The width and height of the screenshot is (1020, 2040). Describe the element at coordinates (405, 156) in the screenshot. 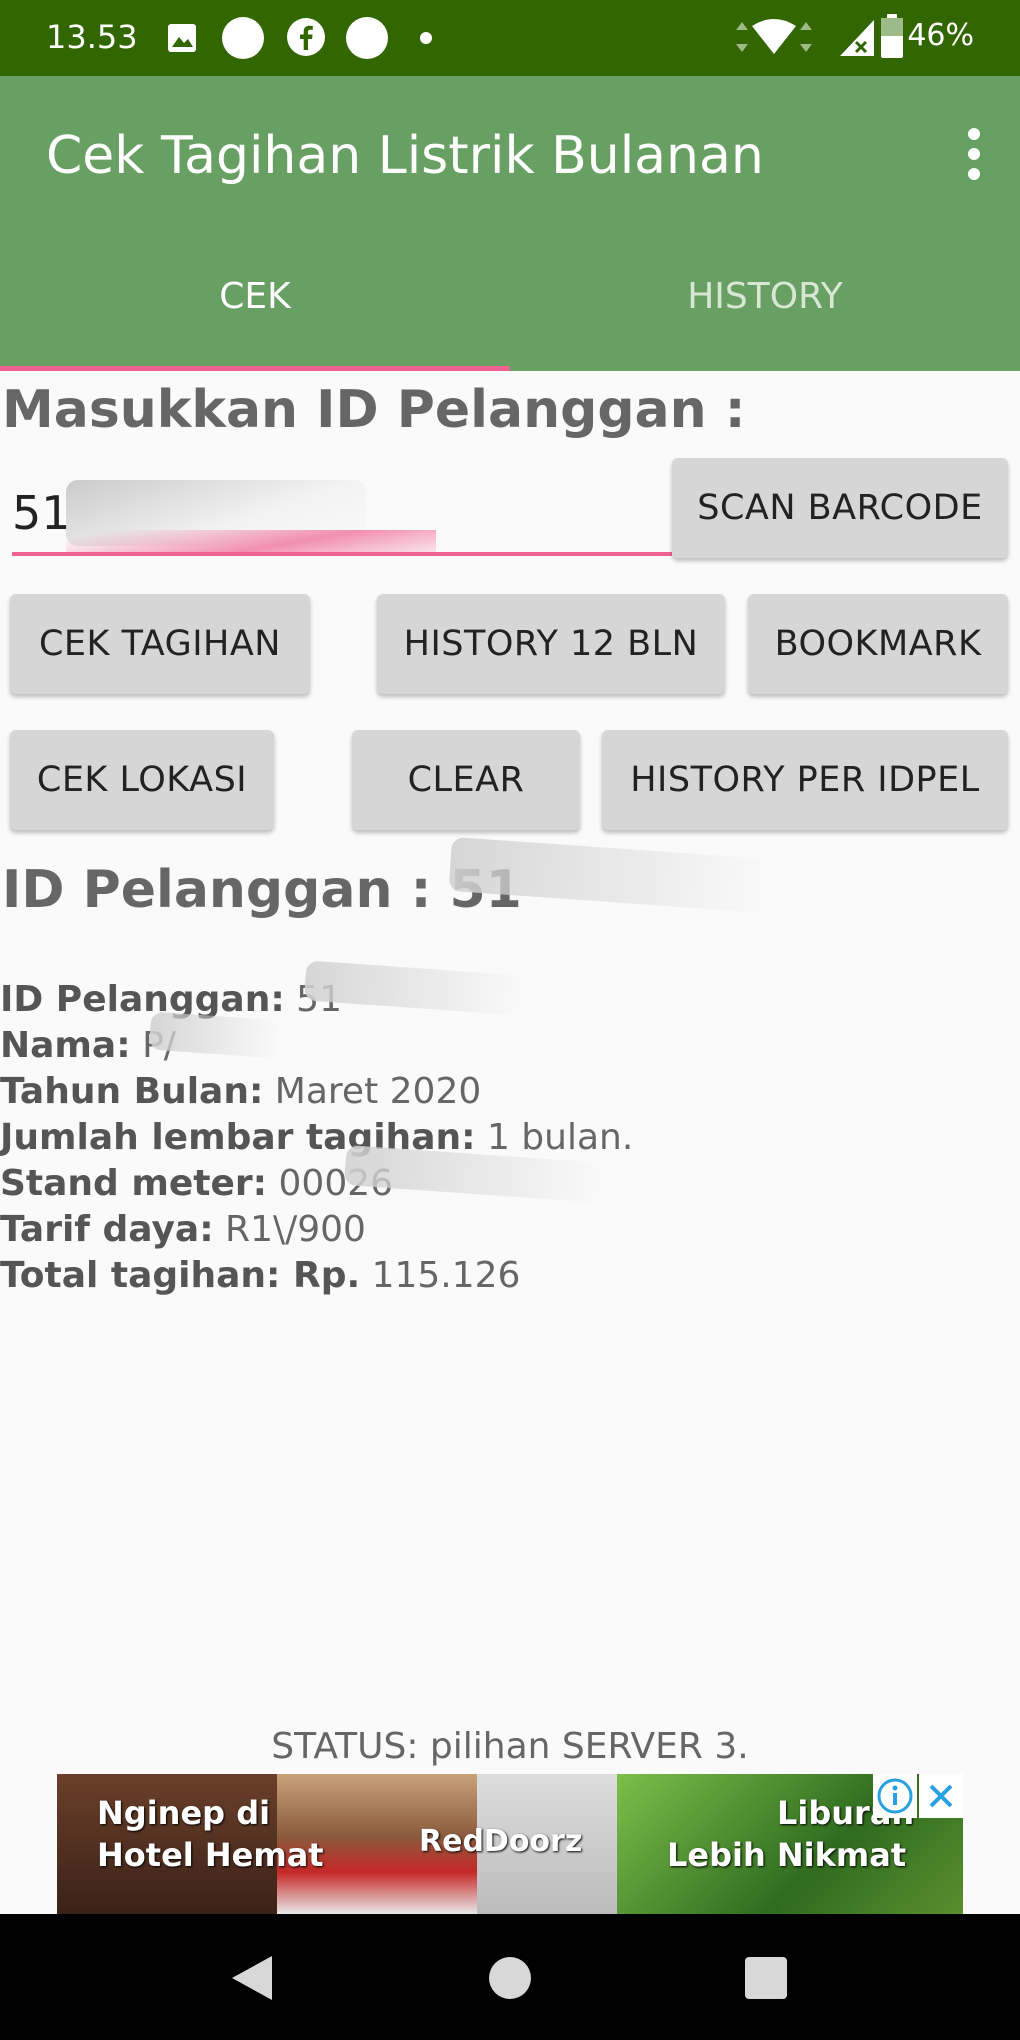

I see `app-title: Cek Tagihan Listrik Bulanan` at that location.